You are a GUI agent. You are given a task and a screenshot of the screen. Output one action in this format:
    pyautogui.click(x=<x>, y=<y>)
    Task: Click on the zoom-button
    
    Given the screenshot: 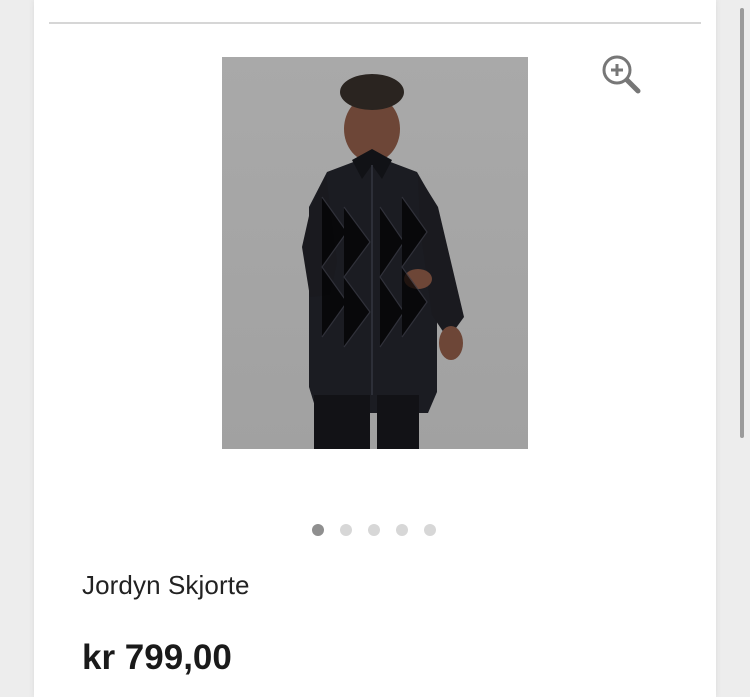 What is the action you would take?
    pyautogui.click(x=621, y=74)
    